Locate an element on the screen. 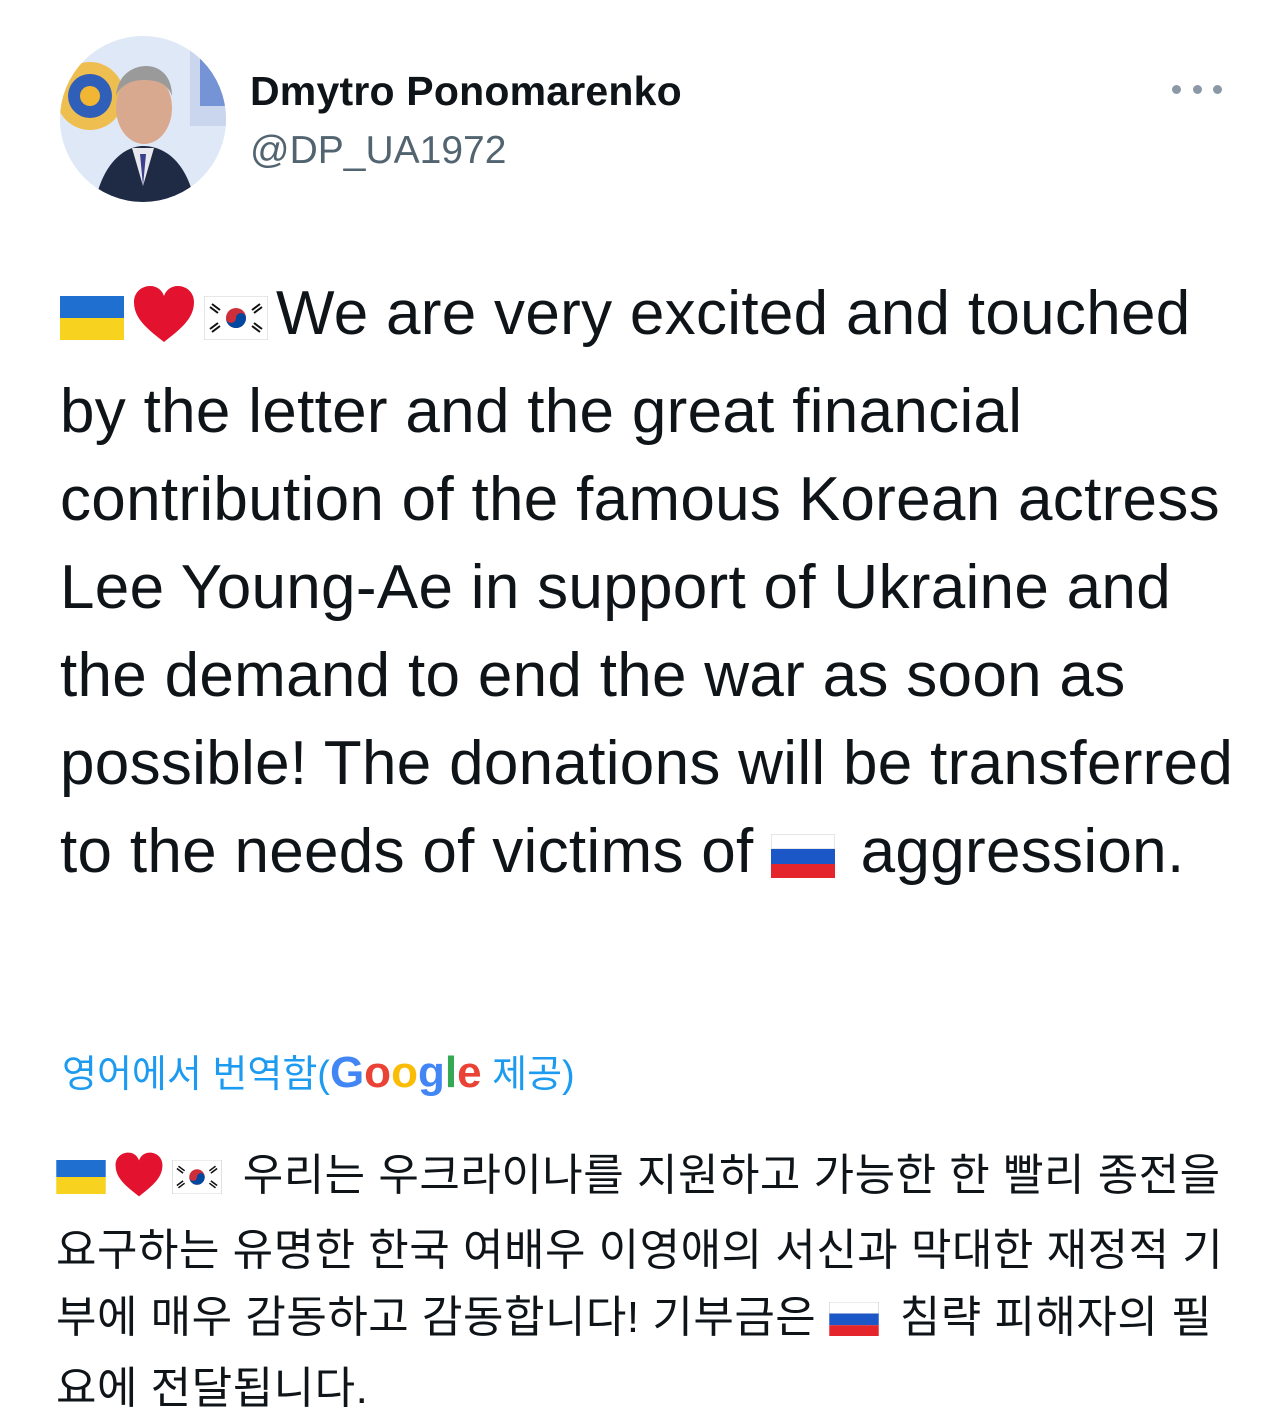  translated-by-google-link: 영어에서 번역함(Google 제공) is located at coordinates (318, 1074).